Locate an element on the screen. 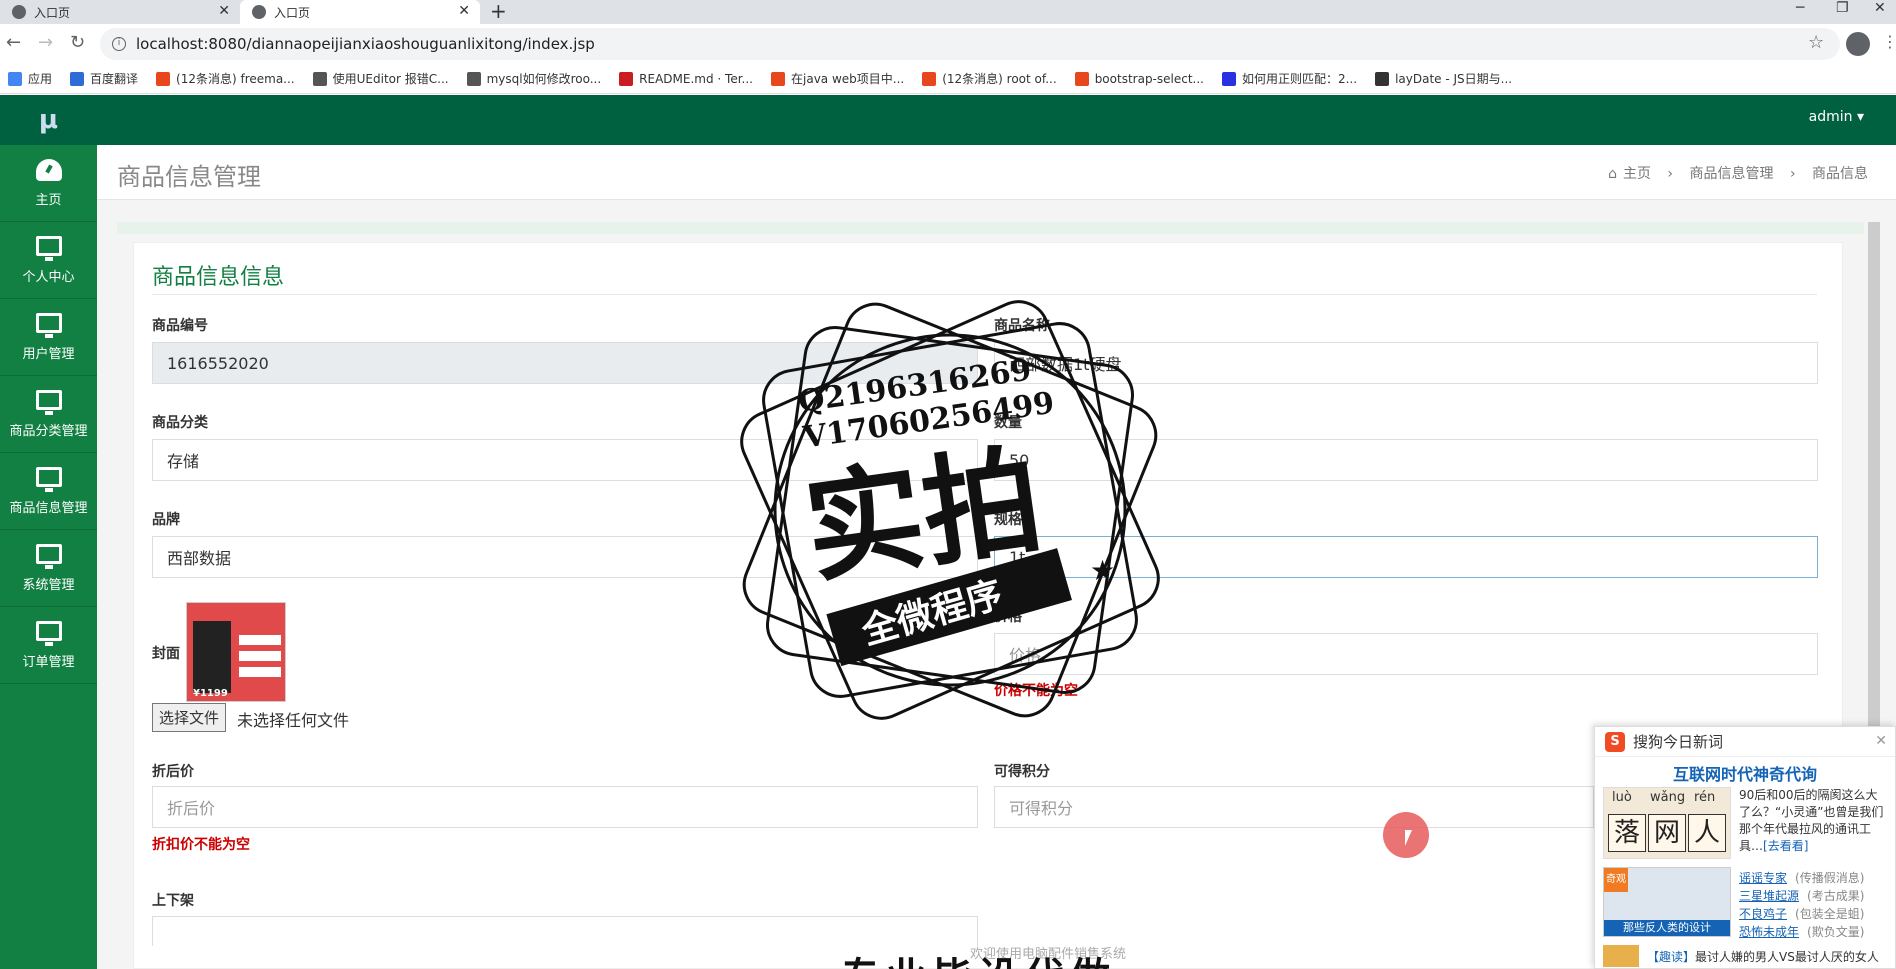 The image size is (1896, 969). sidebar-item-label: 系统管理 is located at coordinates (48, 585).